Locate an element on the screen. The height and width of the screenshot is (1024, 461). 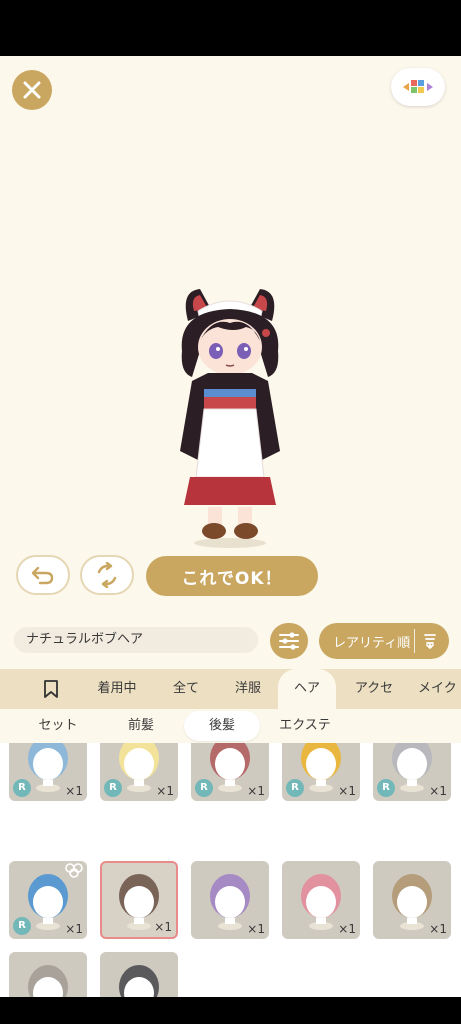
subtab-bangs: 前髪 is located at coordinates (141, 726).